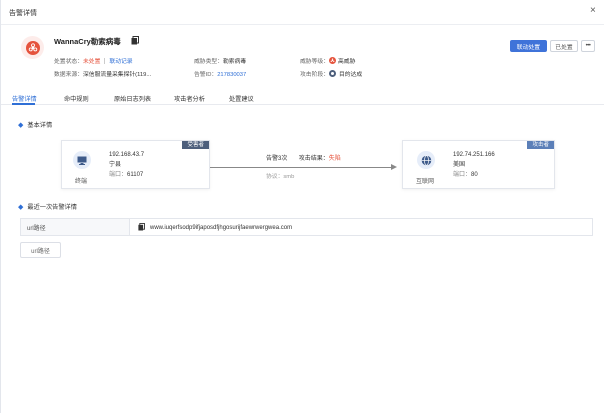 The height and width of the screenshot is (413, 604). I want to click on alert-name: WannaCry勒索病毒, so click(87, 41).